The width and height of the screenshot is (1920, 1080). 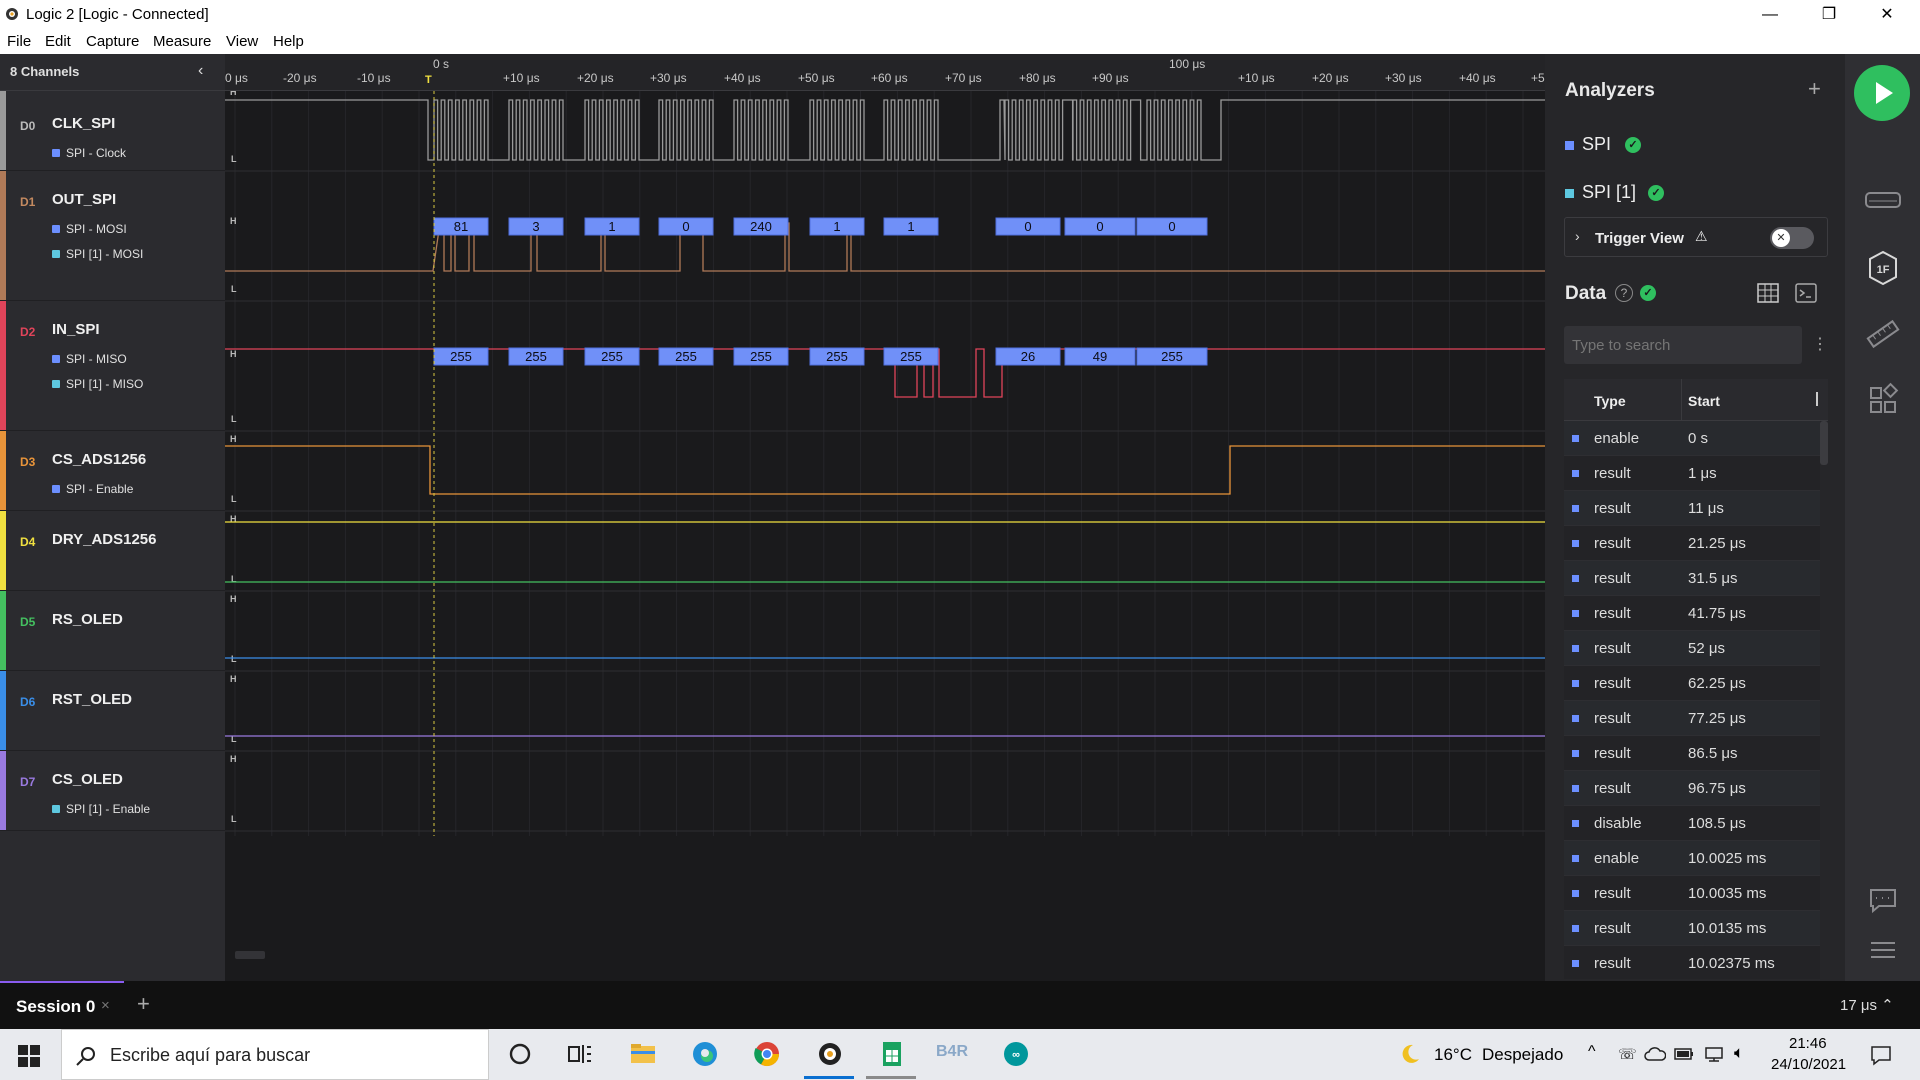 I want to click on cortana-icon, so click(x=520, y=1054).